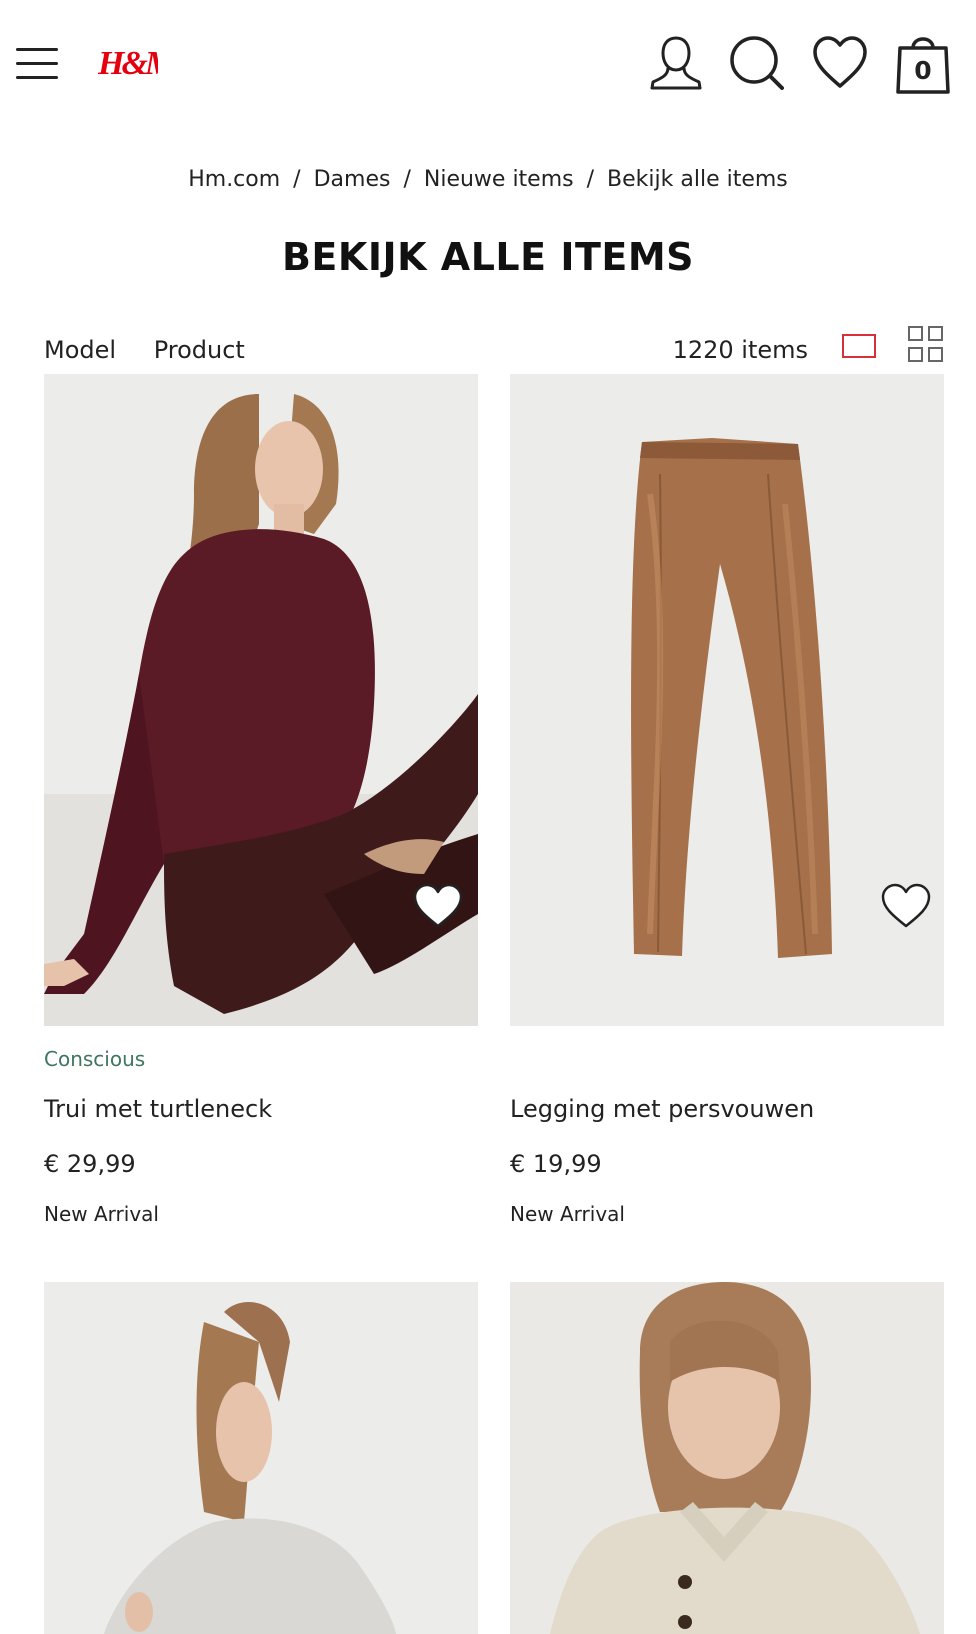 The height and width of the screenshot is (1634, 976). I want to click on page-title: BEKIJK ALLE ITEMS, so click(488, 257).